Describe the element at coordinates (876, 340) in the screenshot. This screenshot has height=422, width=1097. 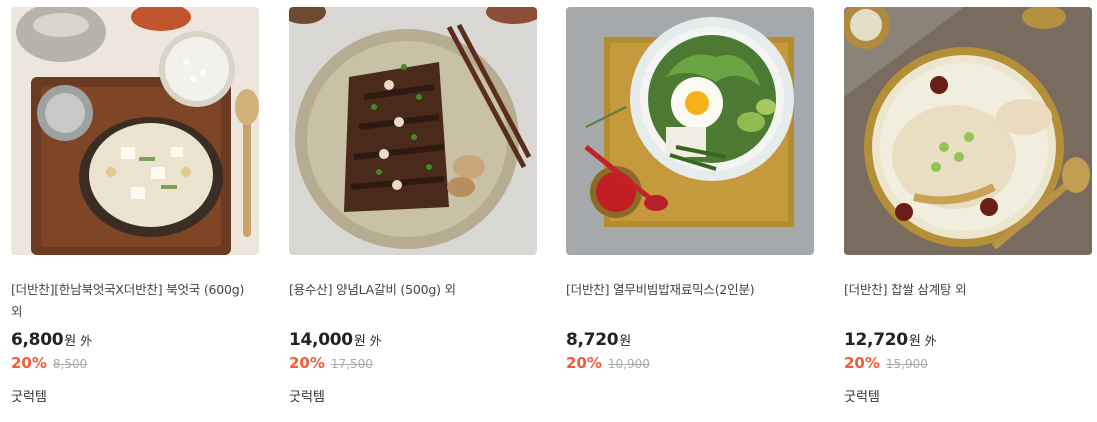
I see `sale-price: 12,720` at that location.